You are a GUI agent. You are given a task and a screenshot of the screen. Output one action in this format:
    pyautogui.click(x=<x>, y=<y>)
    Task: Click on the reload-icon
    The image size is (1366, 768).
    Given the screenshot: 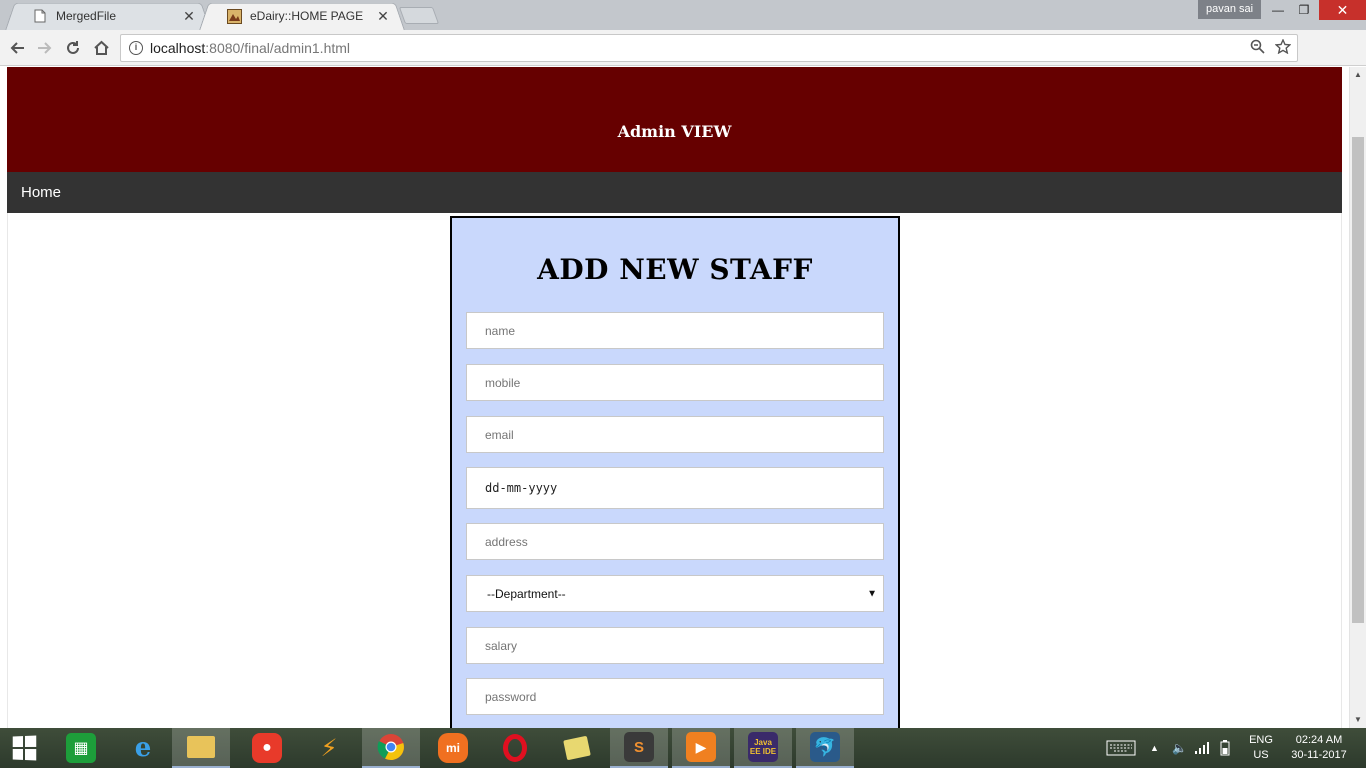 What is the action you would take?
    pyautogui.click(x=73, y=48)
    